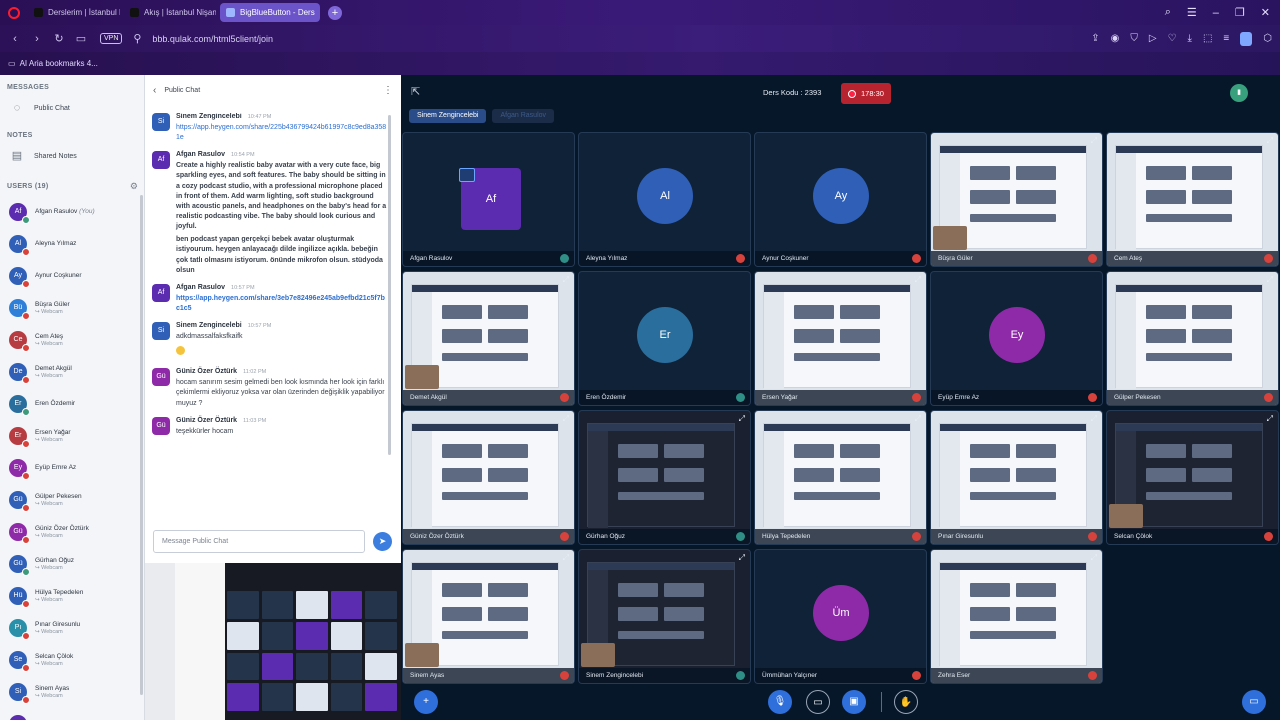 The height and width of the screenshot is (720, 1280). Describe the element at coordinates (488, 199) in the screenshot. I see `video-tile: Af Afgan Rasulov` at that location.